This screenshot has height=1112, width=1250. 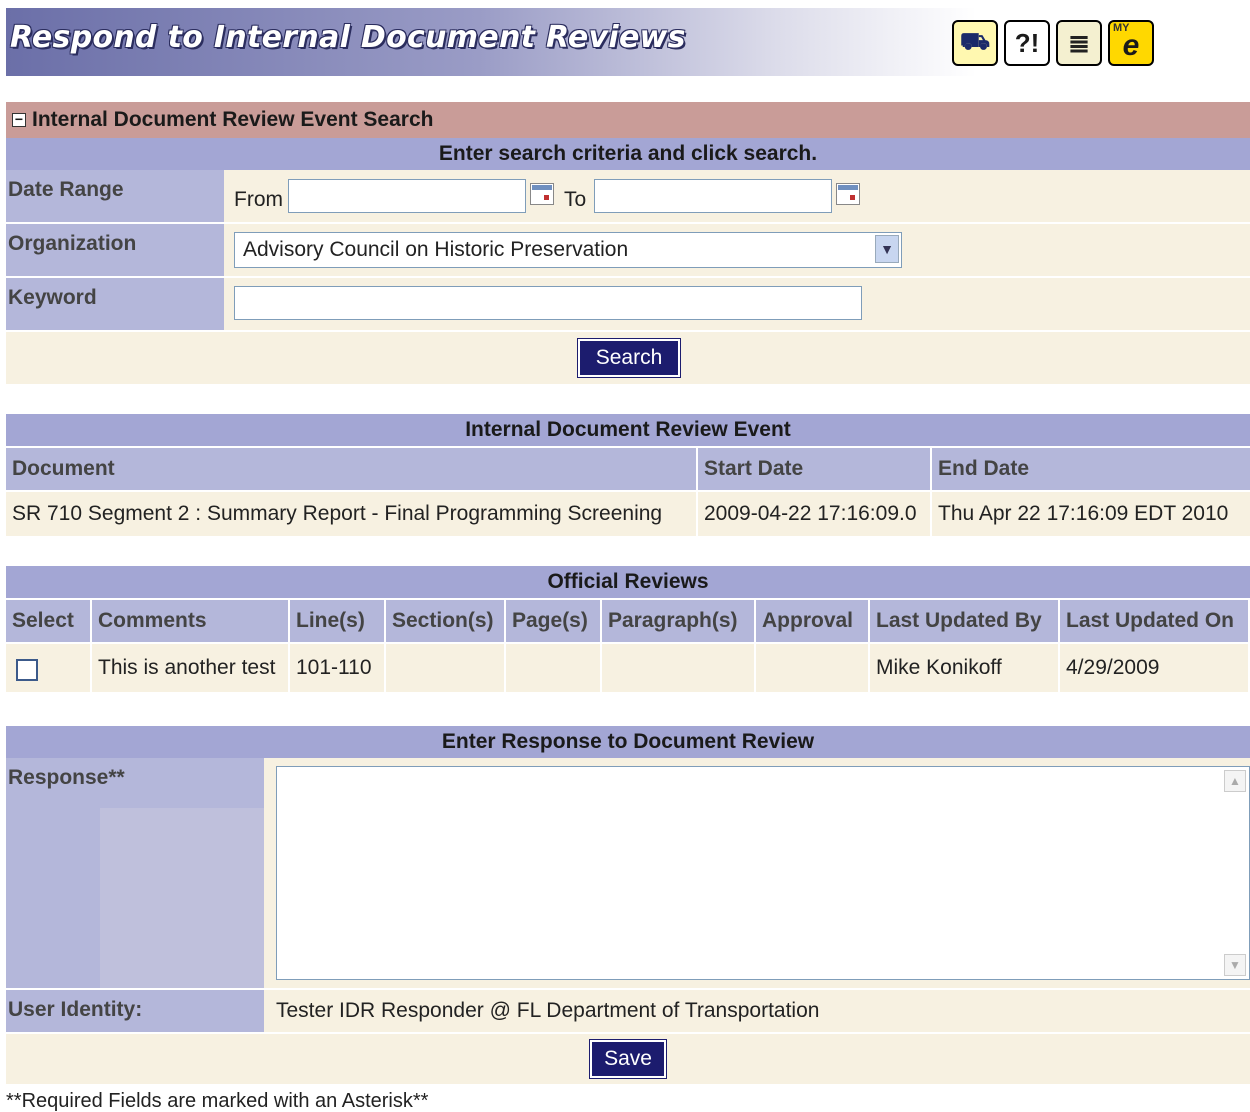 What do you see at coordinates (678, 621) in the screenshot?
I see `column-header-paragraphs: Paragraph(s)` at bounding box center [678, 621].